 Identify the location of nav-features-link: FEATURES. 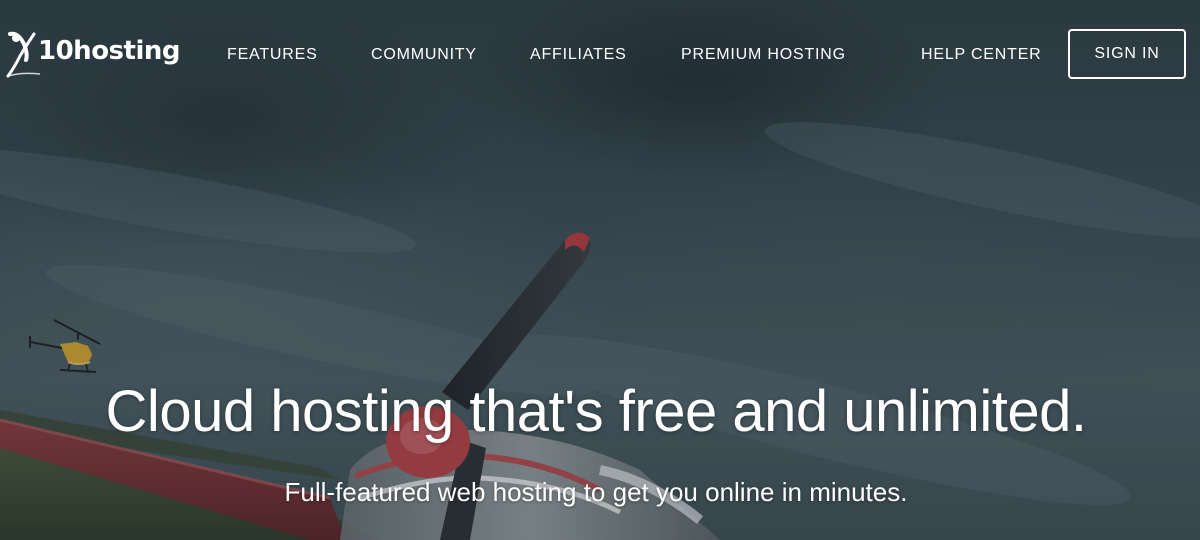
(272, 55).